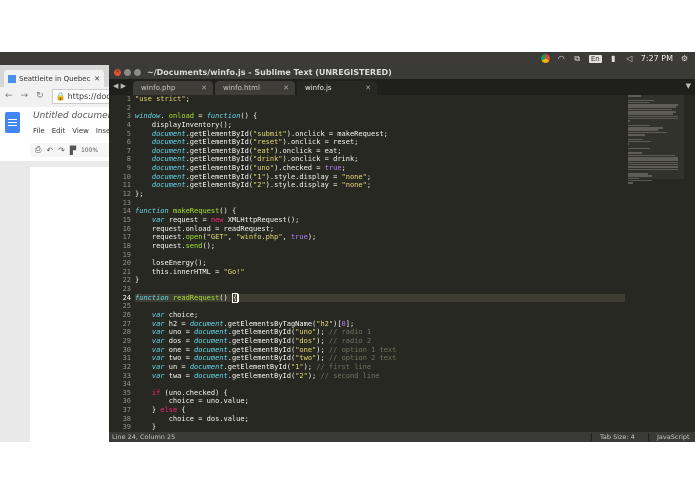 The height and width of the screenshot is (494, 695). I want to click on minimize-window-icon, so click(127, 72).